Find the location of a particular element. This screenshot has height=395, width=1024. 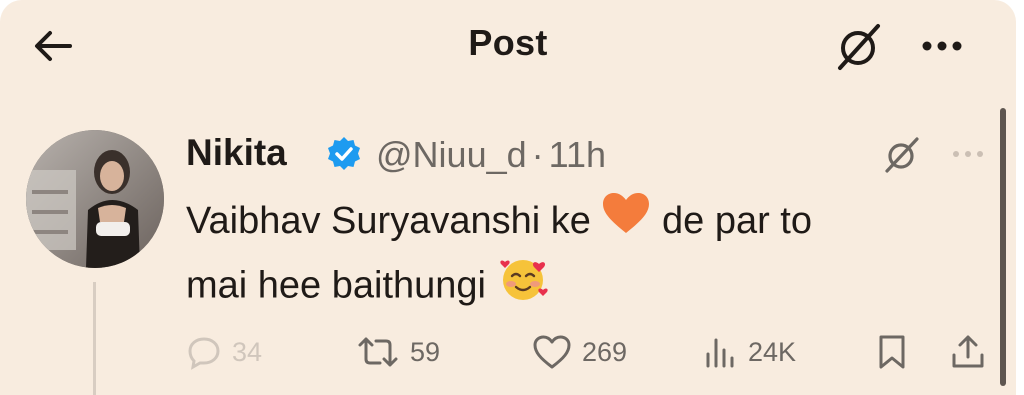

author-handle-time: @Niuu_d · 11h is located at coordinates (491, 155).